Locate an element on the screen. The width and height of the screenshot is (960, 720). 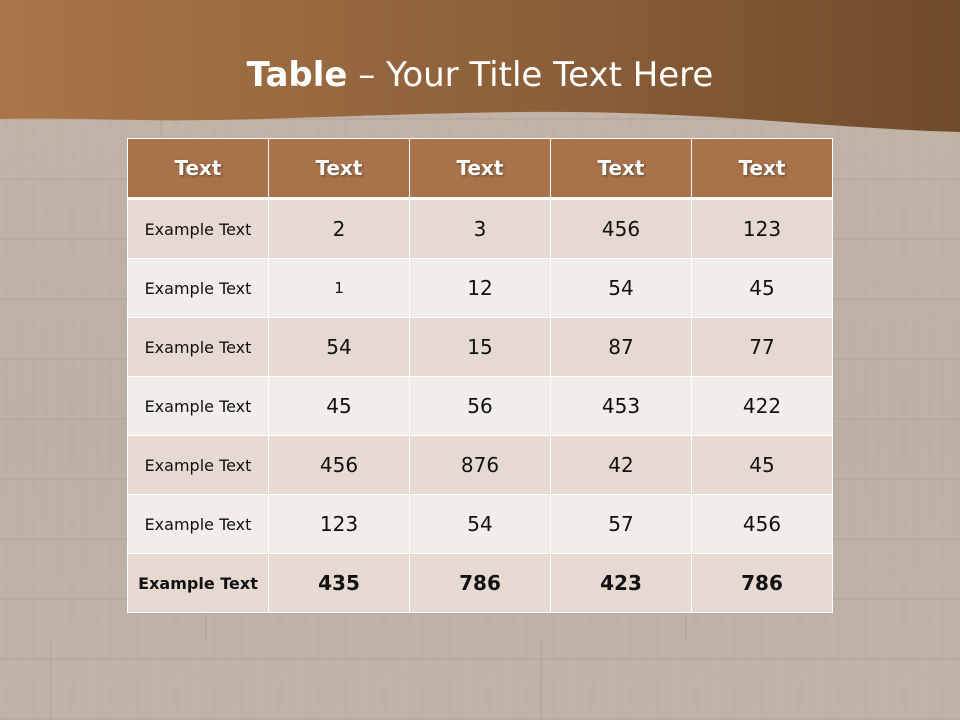
table-row: Example Text 45 56 453 422 is located at coordinates (480, 406).